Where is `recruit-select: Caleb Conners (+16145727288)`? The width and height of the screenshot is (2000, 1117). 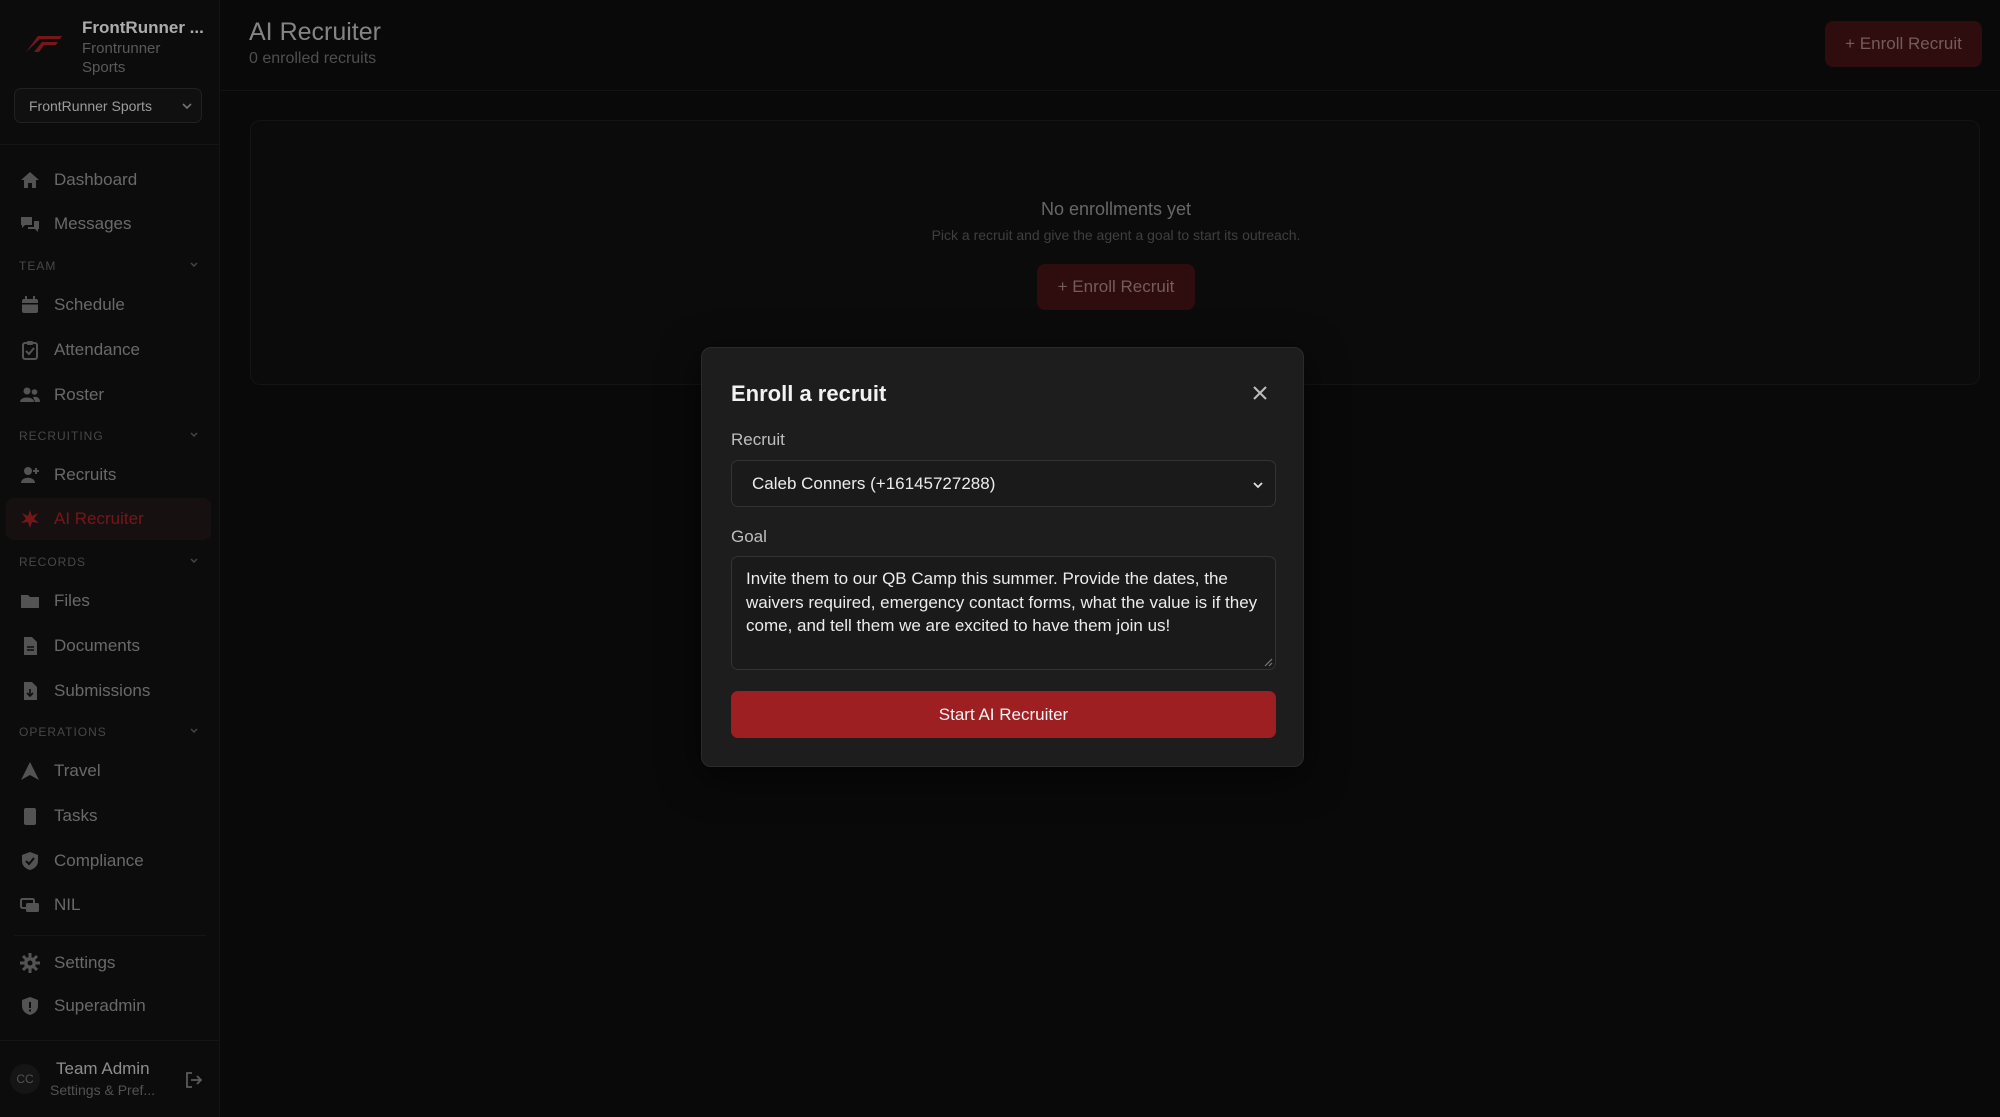 recruit-select: Caleb Conners (+16145727288) is located at coordinates (1003, 483).